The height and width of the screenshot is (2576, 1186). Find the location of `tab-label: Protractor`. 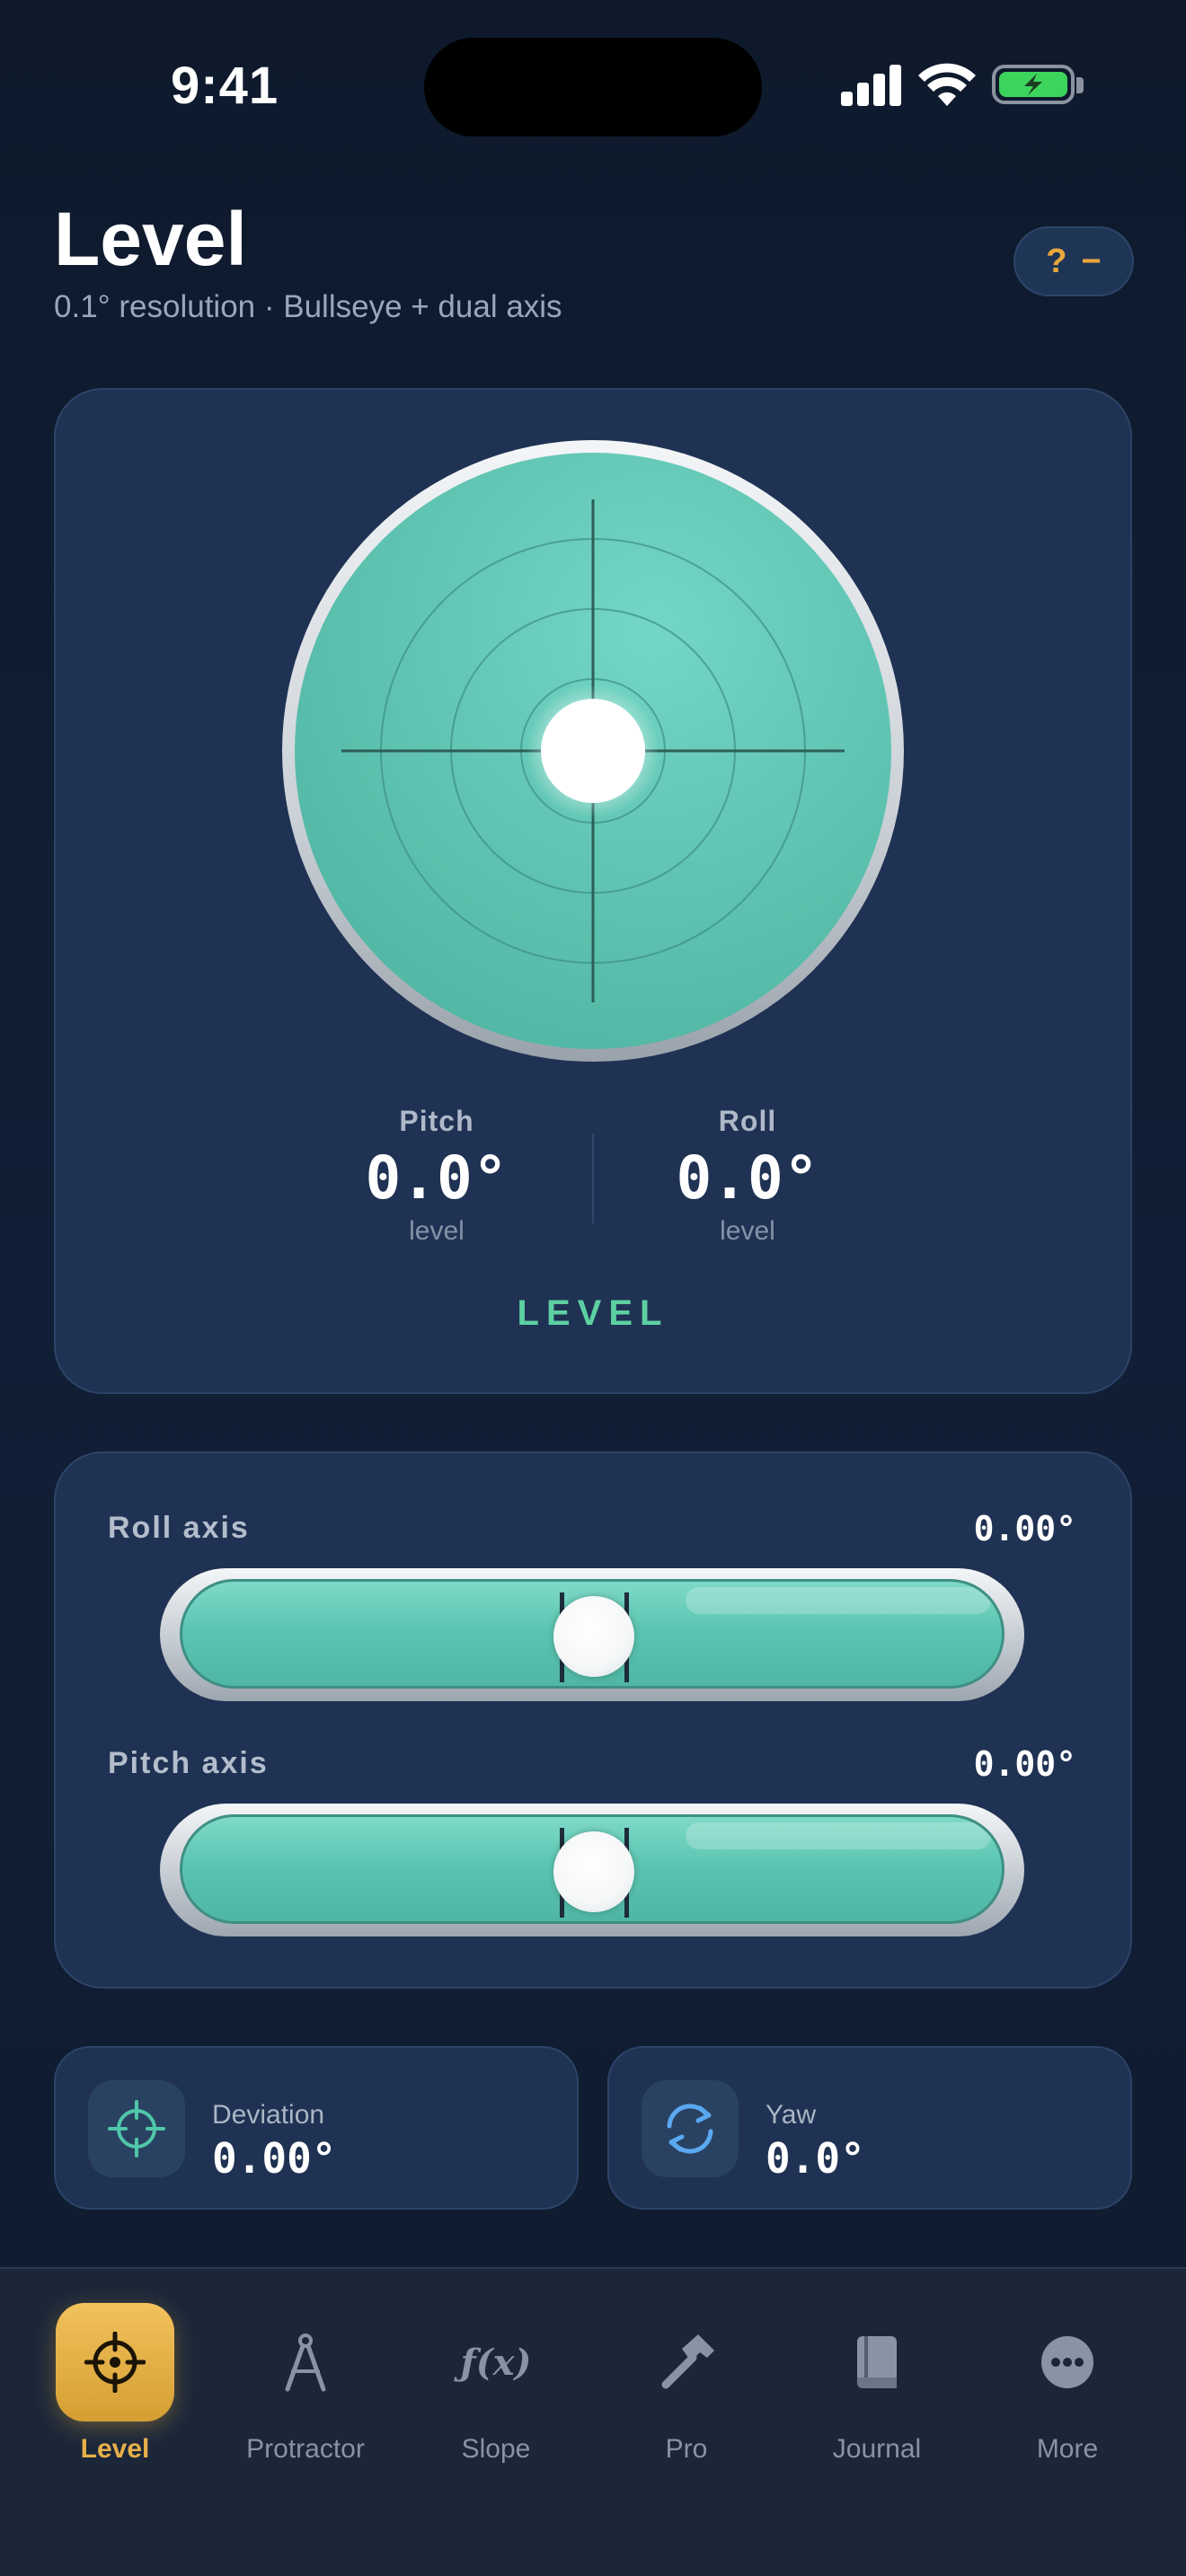

tab-label: Protractor is located at coordinates (305, 2449).